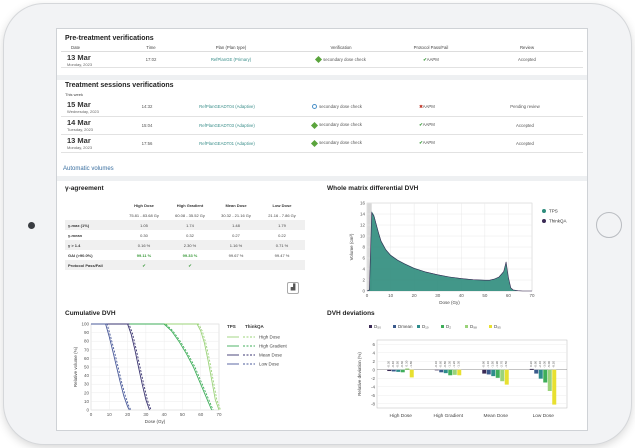 Image resolution: width=635 pixels, height=448 pixels. Describe the element at coordinates (236, 205) in the screenshot. I see `column-header: Mean Dose` at that location.